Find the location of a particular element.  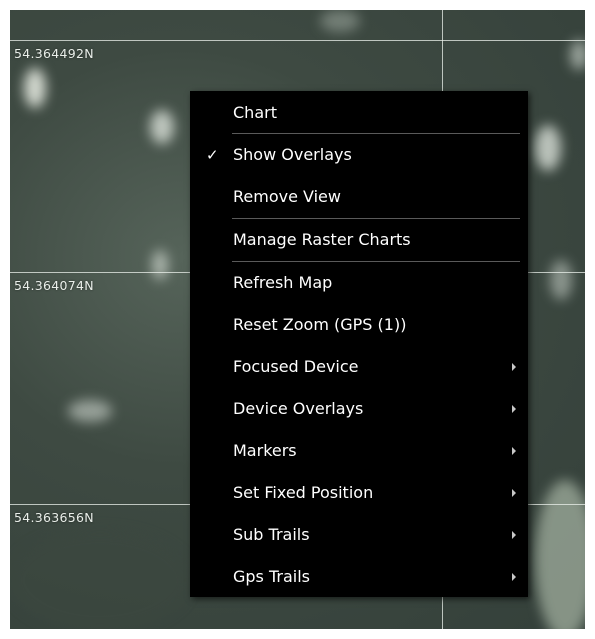

latitude-label: 54.363656N is located at coordinates (54, 517).